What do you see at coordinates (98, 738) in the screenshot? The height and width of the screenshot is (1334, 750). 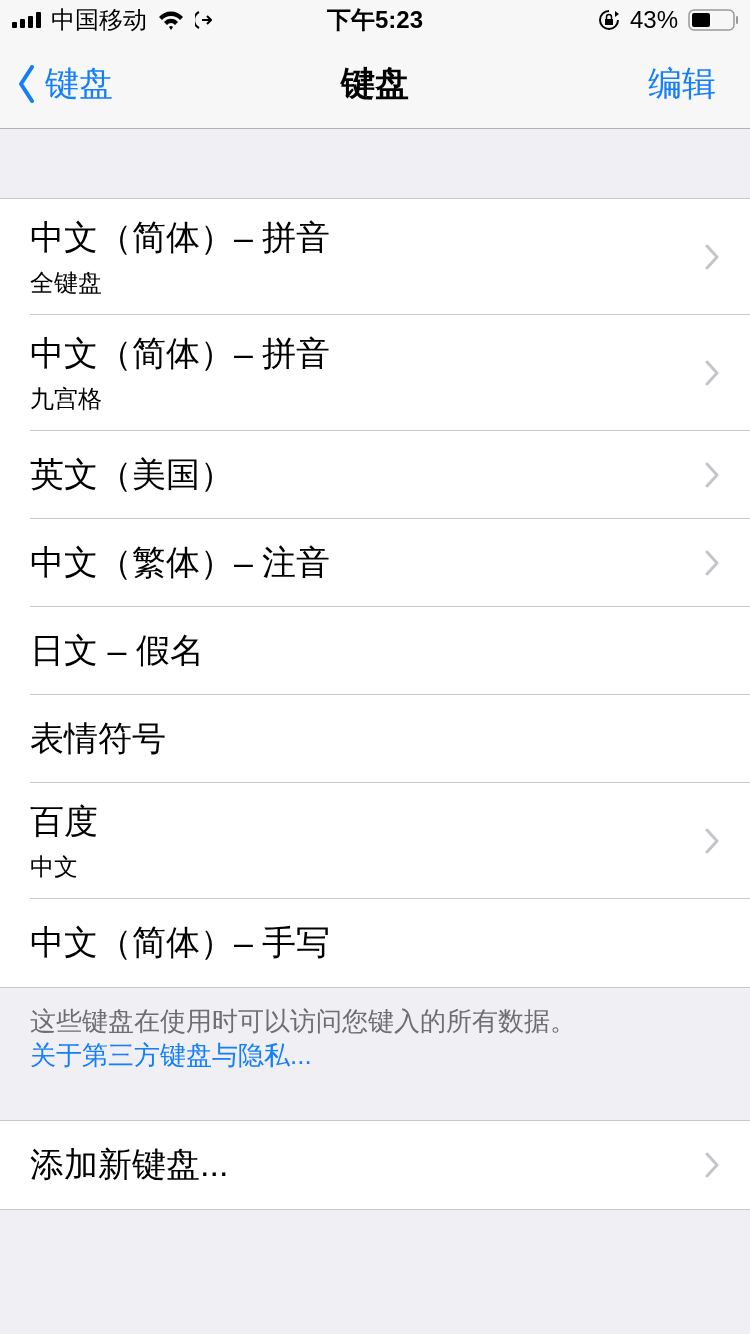 I see `row-title: 表情符号` at bounding box center [98, 738].